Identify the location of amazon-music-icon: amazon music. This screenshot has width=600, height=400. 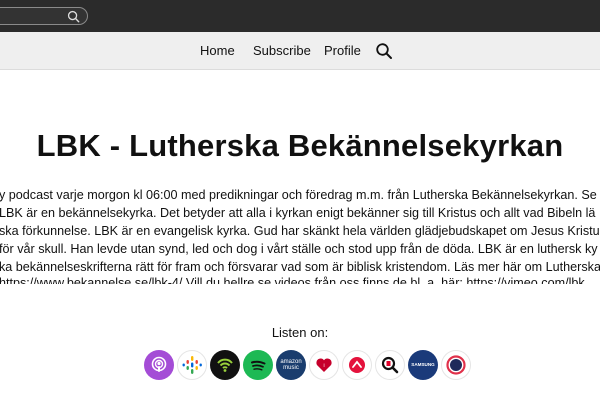
(291, 365).